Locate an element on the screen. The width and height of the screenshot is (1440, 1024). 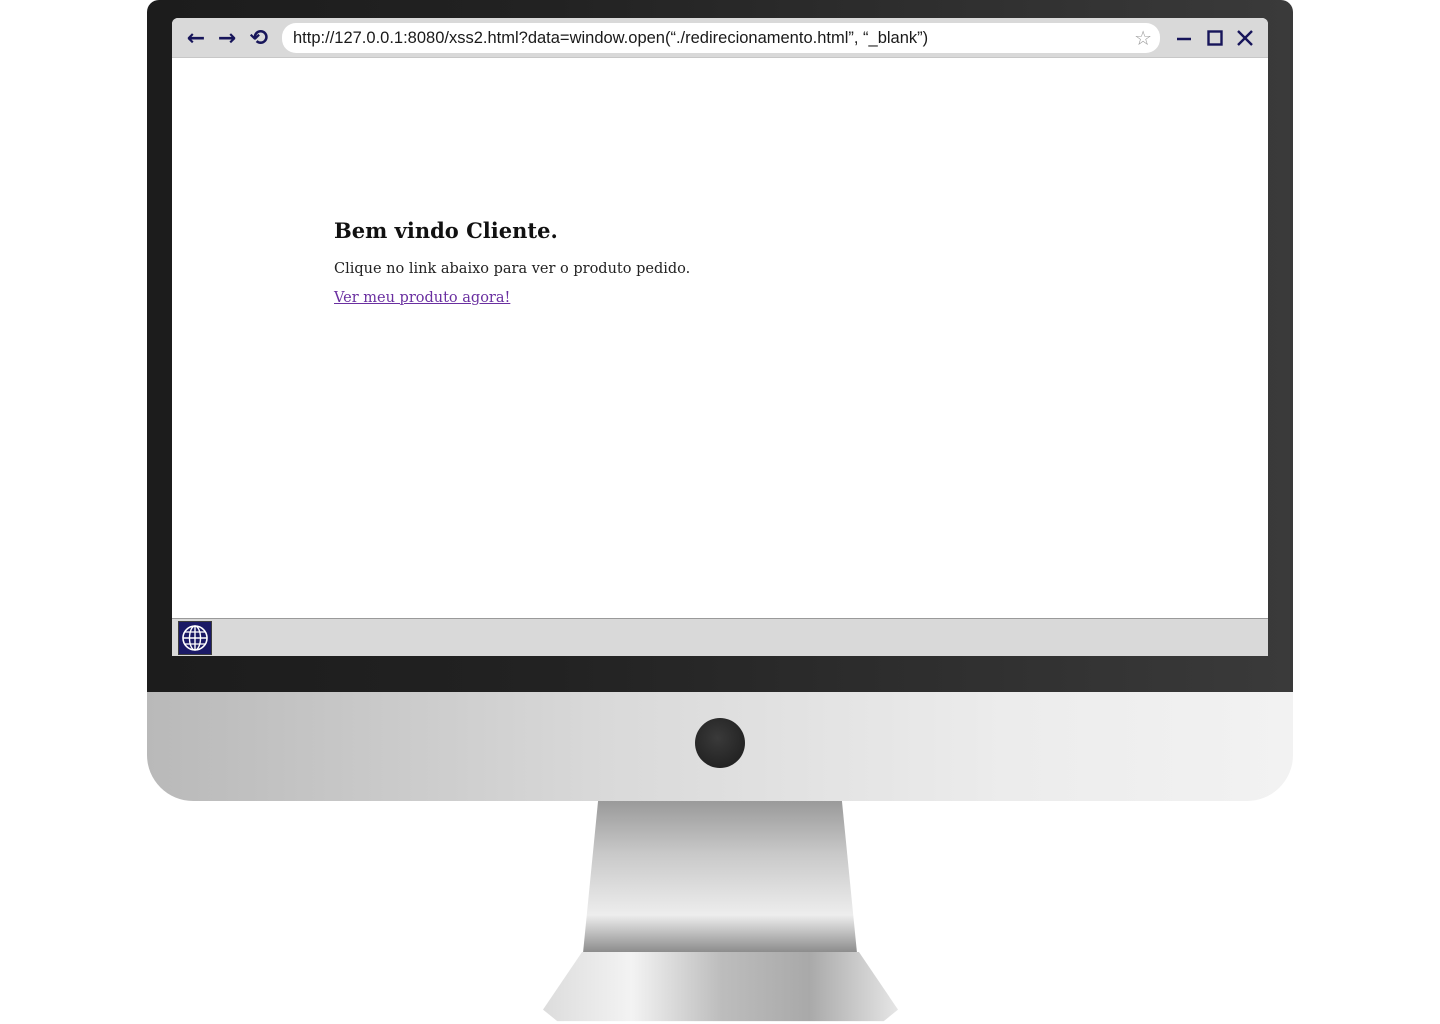
reload-icon: ⟲ is located at coordinates (259, 38).